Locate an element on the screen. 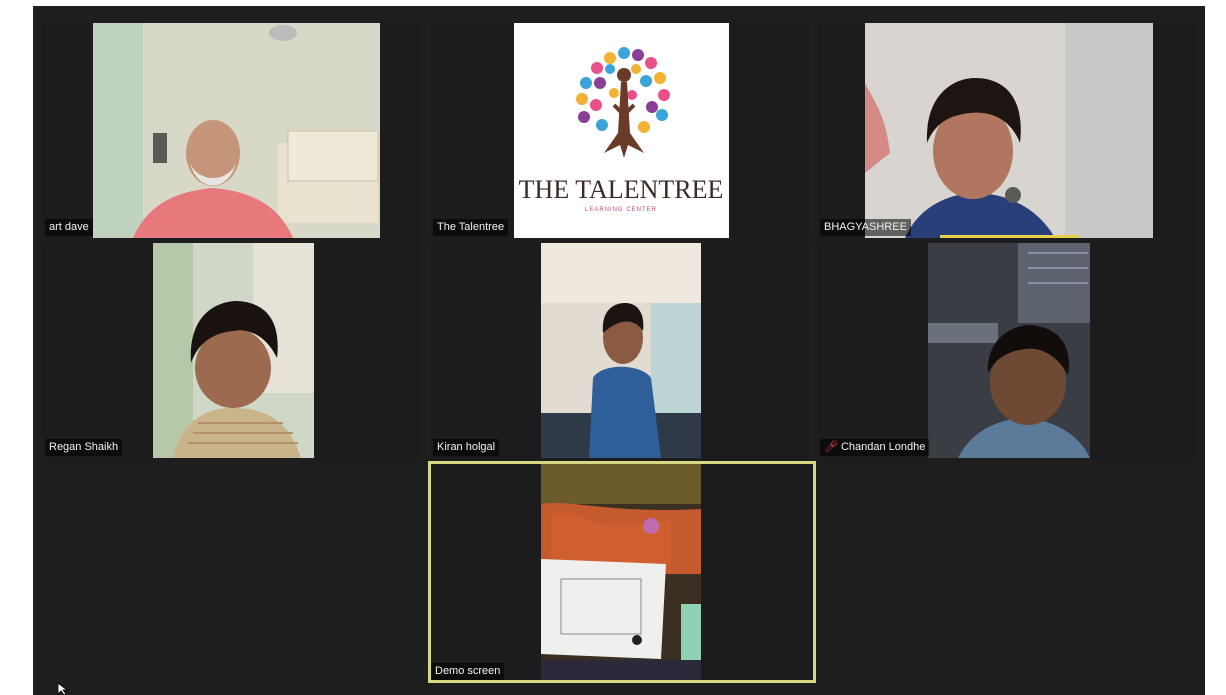 The image size is (1226, 695). participant-video-bhagyashree is located at coordinates (1009, 130).